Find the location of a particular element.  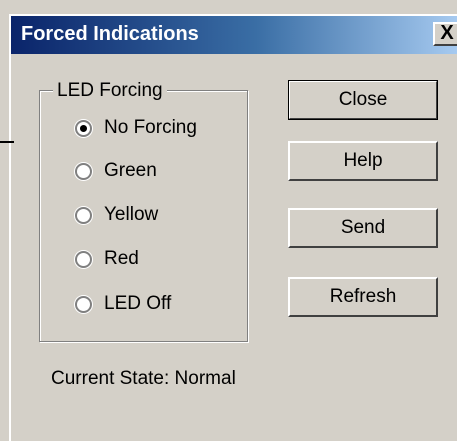

background-mark is located at coordinates (7, 142).